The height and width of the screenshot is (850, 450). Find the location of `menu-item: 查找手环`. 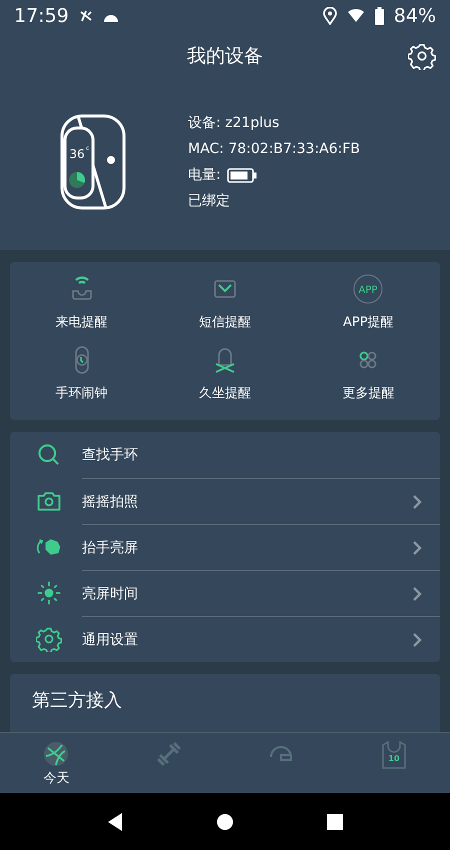

menu-item: 查找手环 is located at coordinates (252, 455).